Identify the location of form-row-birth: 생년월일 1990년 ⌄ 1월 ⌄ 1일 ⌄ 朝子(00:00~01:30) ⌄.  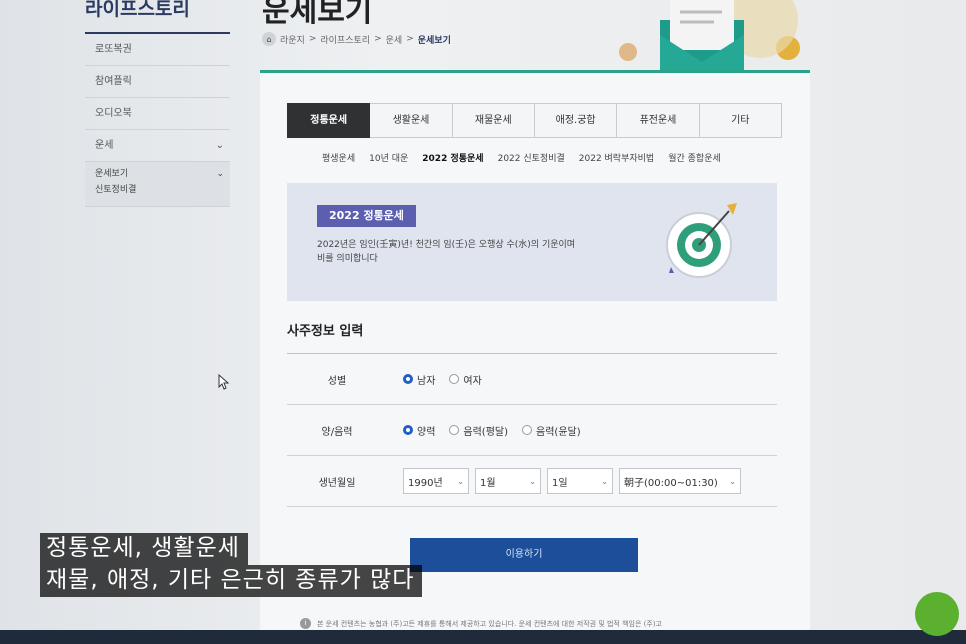
(532, 481).